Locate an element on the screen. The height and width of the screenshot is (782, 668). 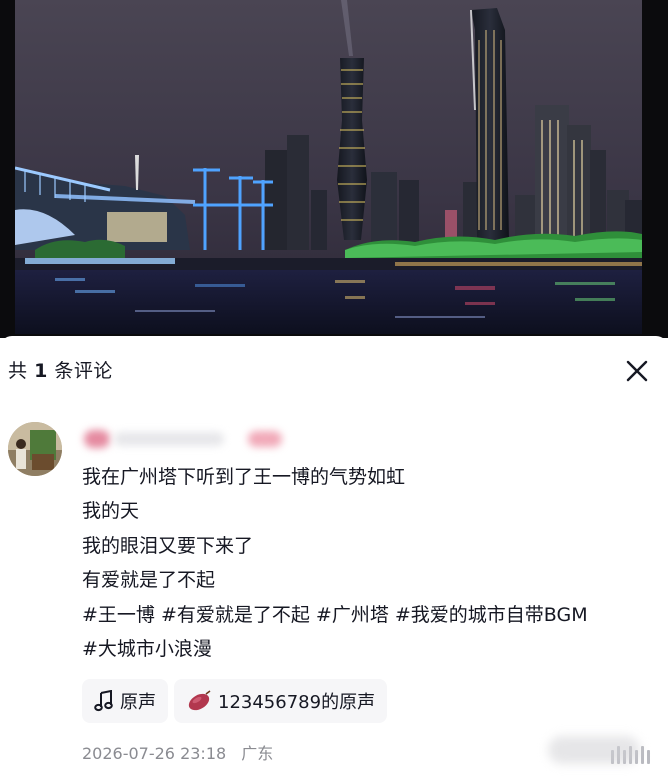
comment-line: 我的眼泪又要下来了 is located at coordinates (168, 545).